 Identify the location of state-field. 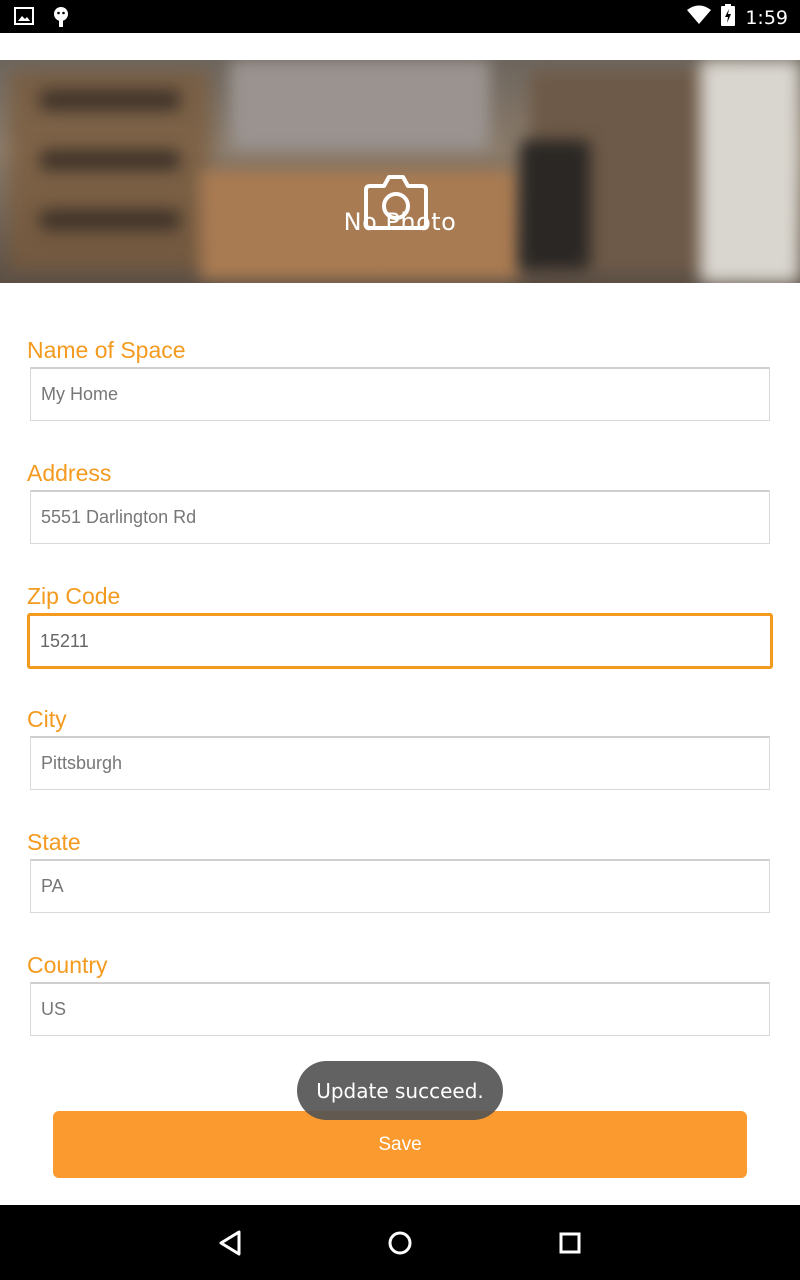
(400, 886).